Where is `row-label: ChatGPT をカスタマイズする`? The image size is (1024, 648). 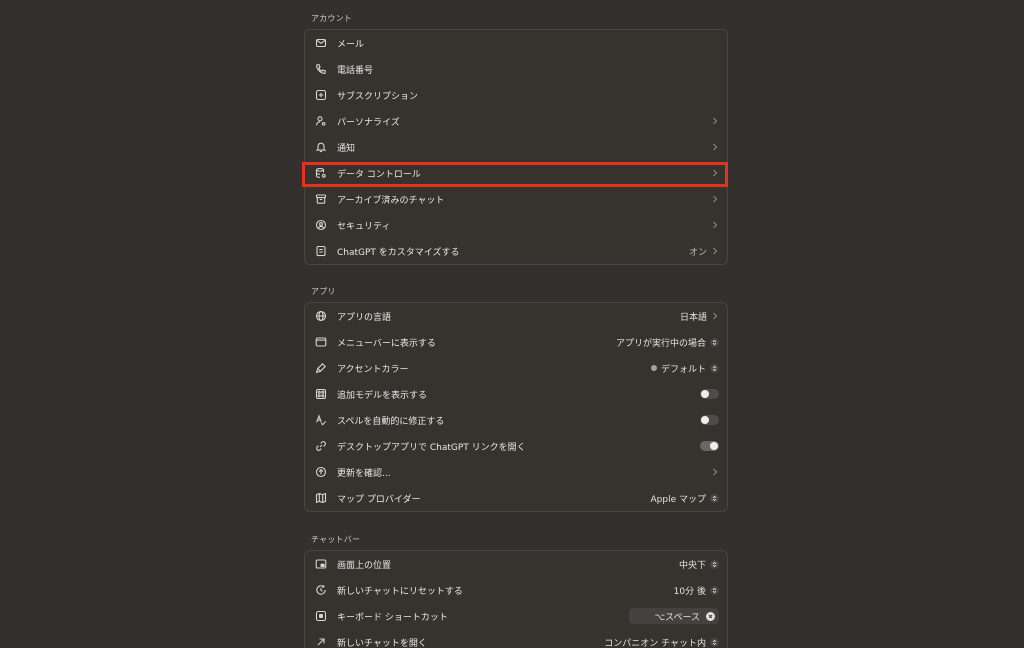
row-label: ChatGPT をカスタマイズする is located at coordinates (398, 252).